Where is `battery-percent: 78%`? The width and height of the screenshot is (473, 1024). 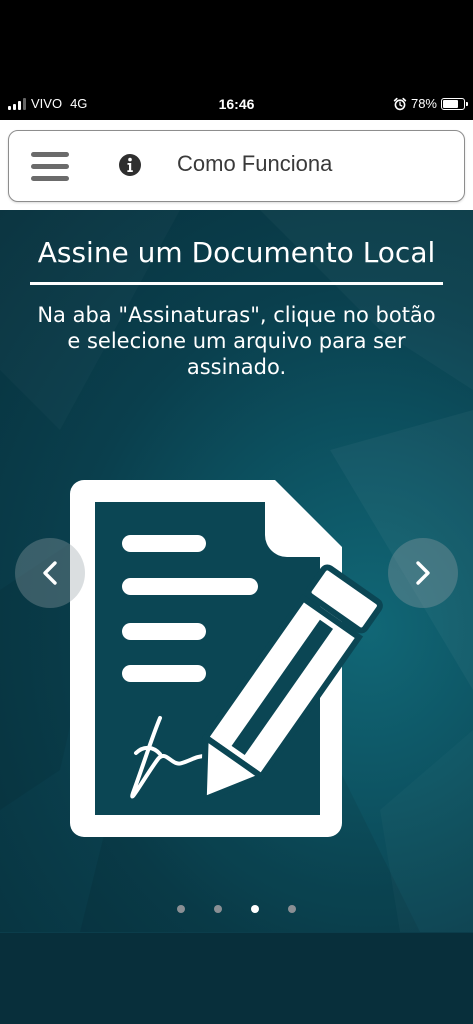 battery-percent: 78% is located at coordinates (423, 103).